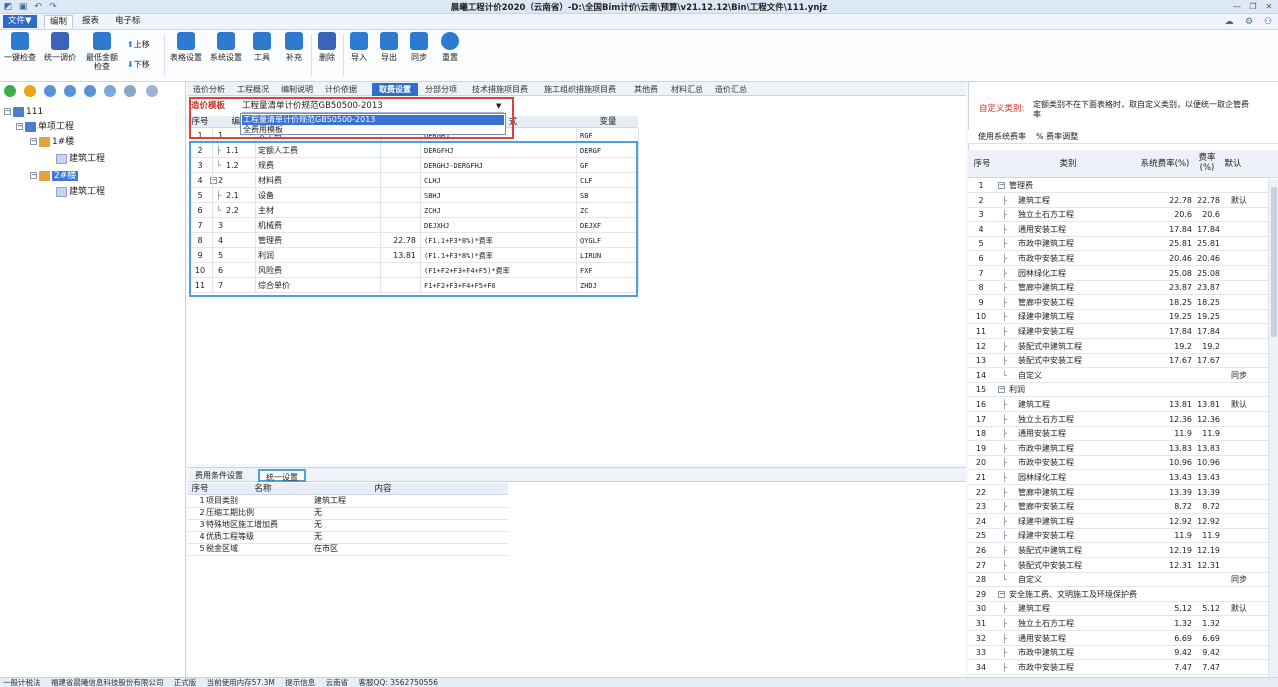 The width and height of the screenshot is (1278, 687). What do you see at coordinates (1207, 668) in the screenshot?
I see `rate-cell-rate: 7.47` at bounding box center [1207, 668].